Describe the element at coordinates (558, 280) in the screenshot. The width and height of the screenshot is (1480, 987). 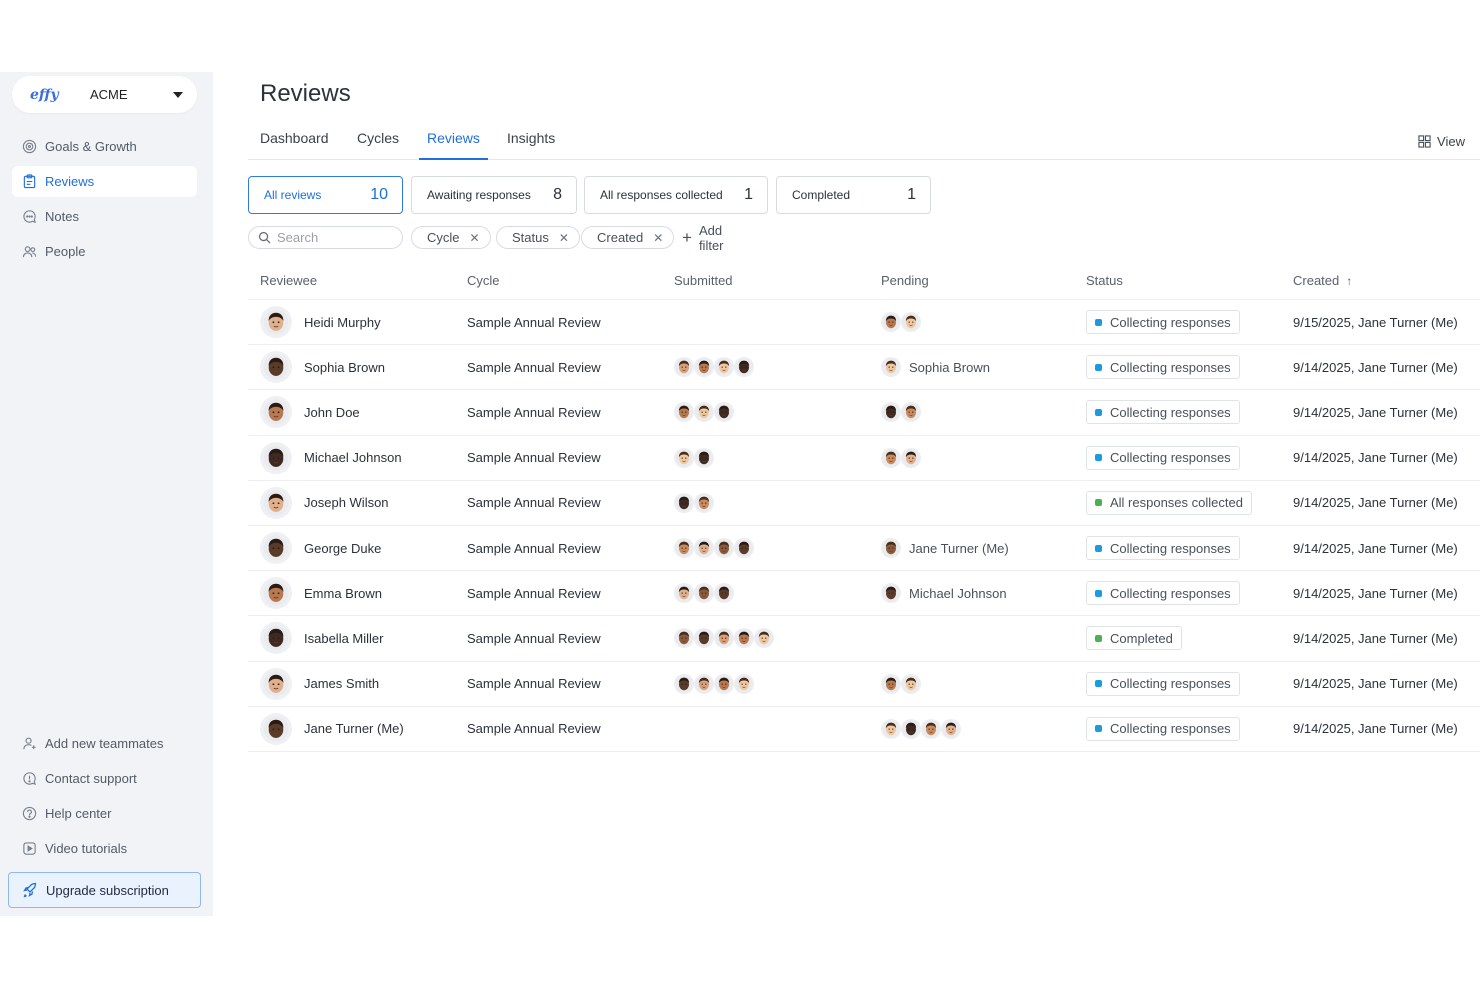
I see `col-cycle: Cycle` at that location.